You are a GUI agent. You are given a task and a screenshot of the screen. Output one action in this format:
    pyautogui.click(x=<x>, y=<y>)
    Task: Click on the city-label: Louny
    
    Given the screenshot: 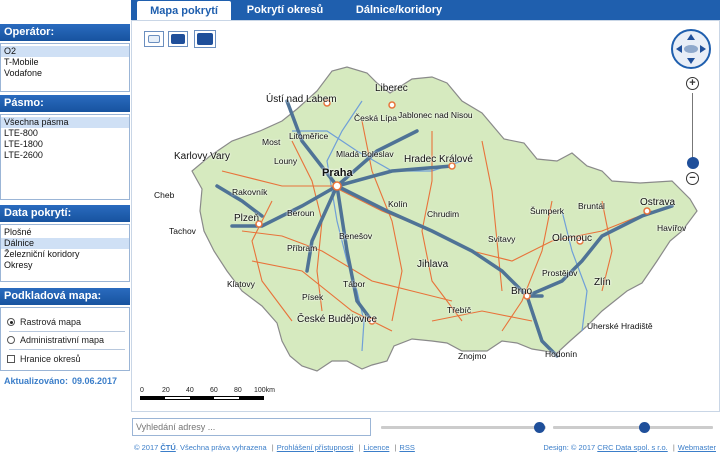 What is the action you would take?
    pyautogui.click(x=286, y=161)
    